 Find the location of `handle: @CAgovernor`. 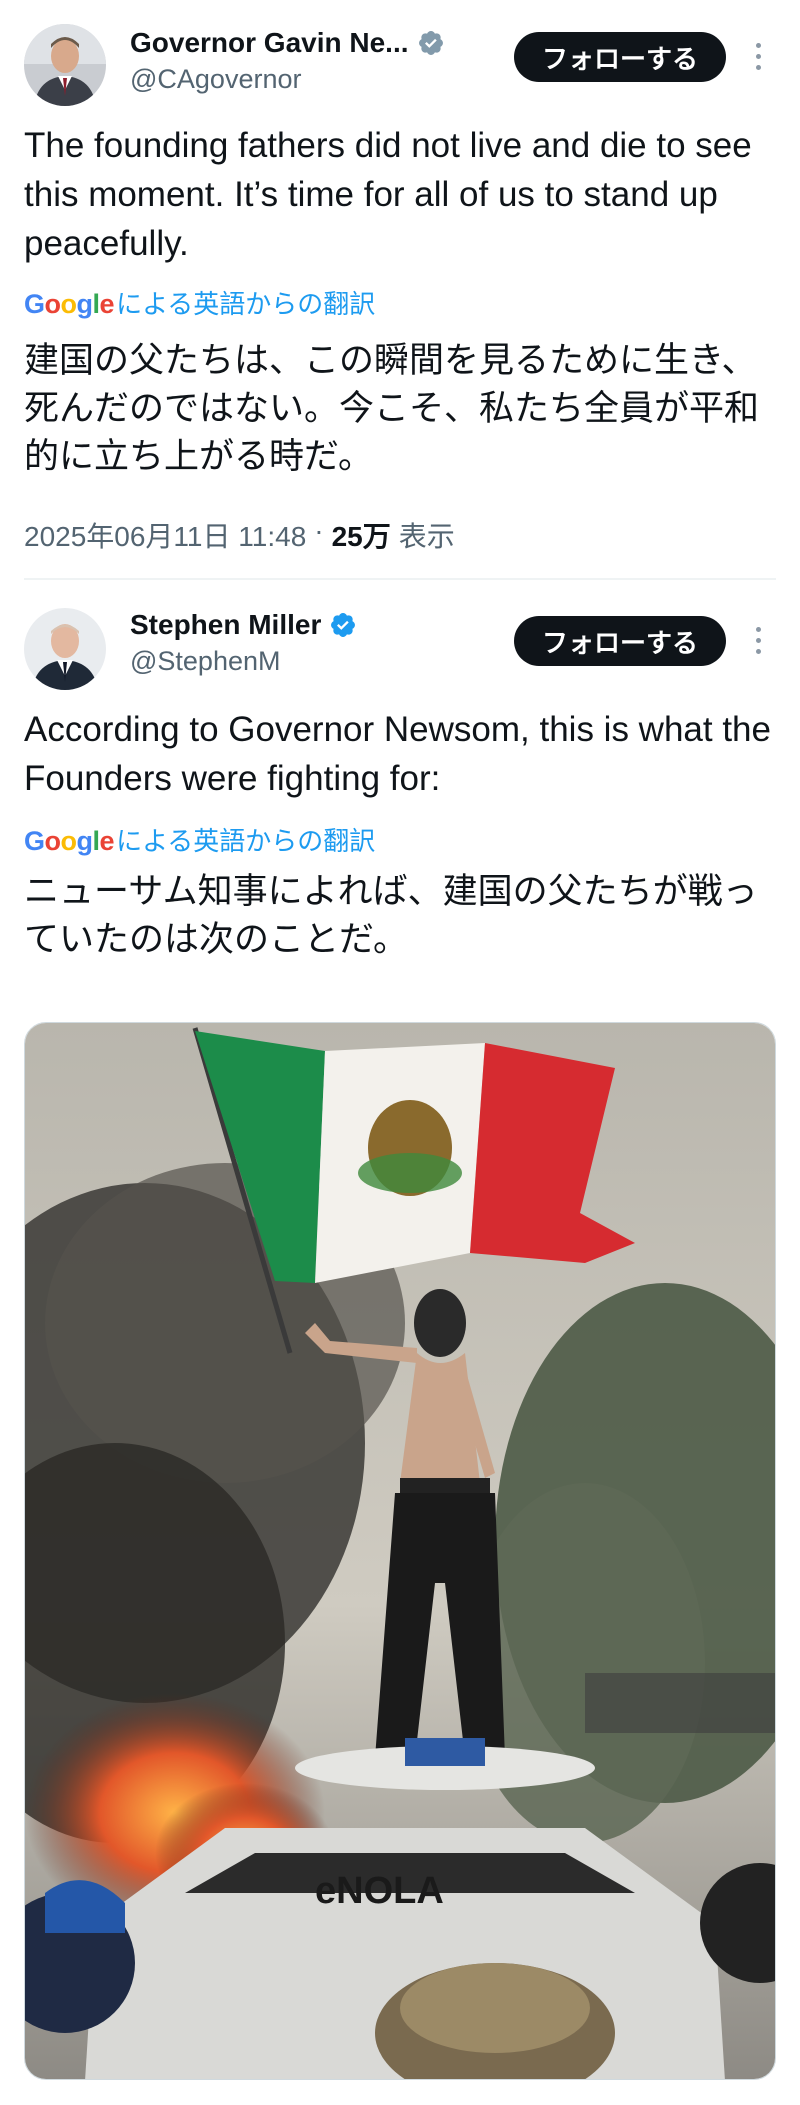

handle: @CAgovernor is located at coordinates (215, 79).